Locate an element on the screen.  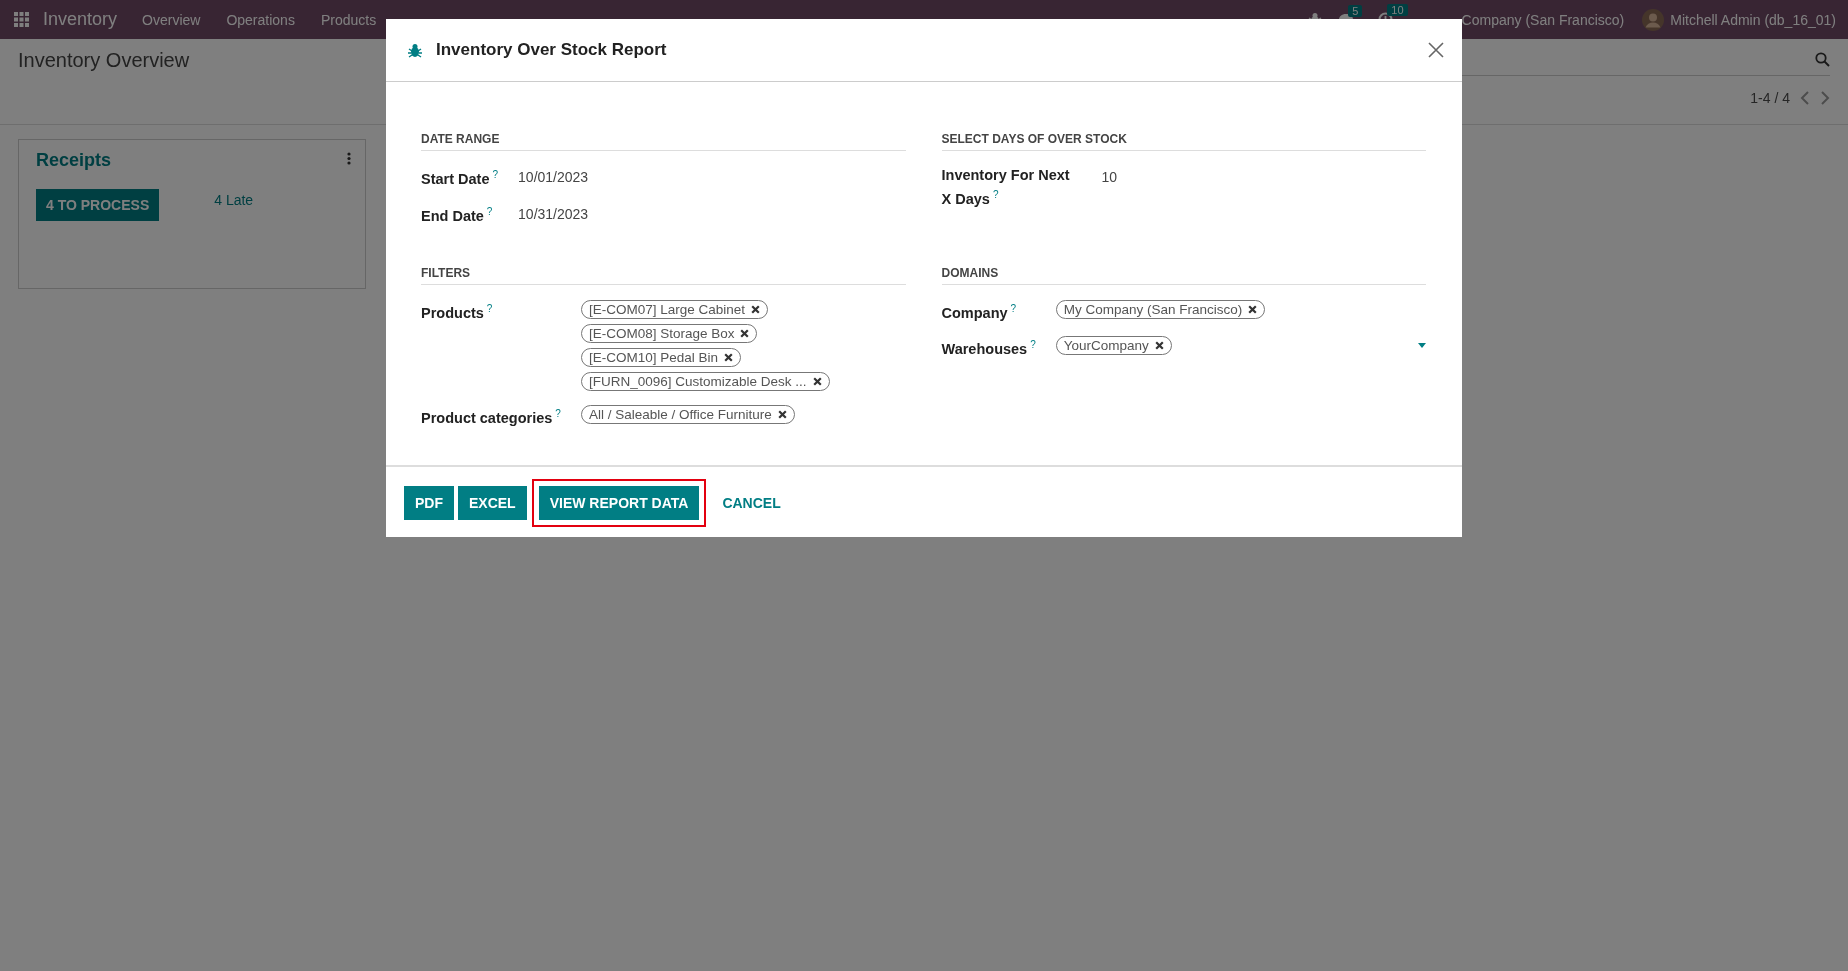
report-button: EXCEL is located at coordinates (492, 503).